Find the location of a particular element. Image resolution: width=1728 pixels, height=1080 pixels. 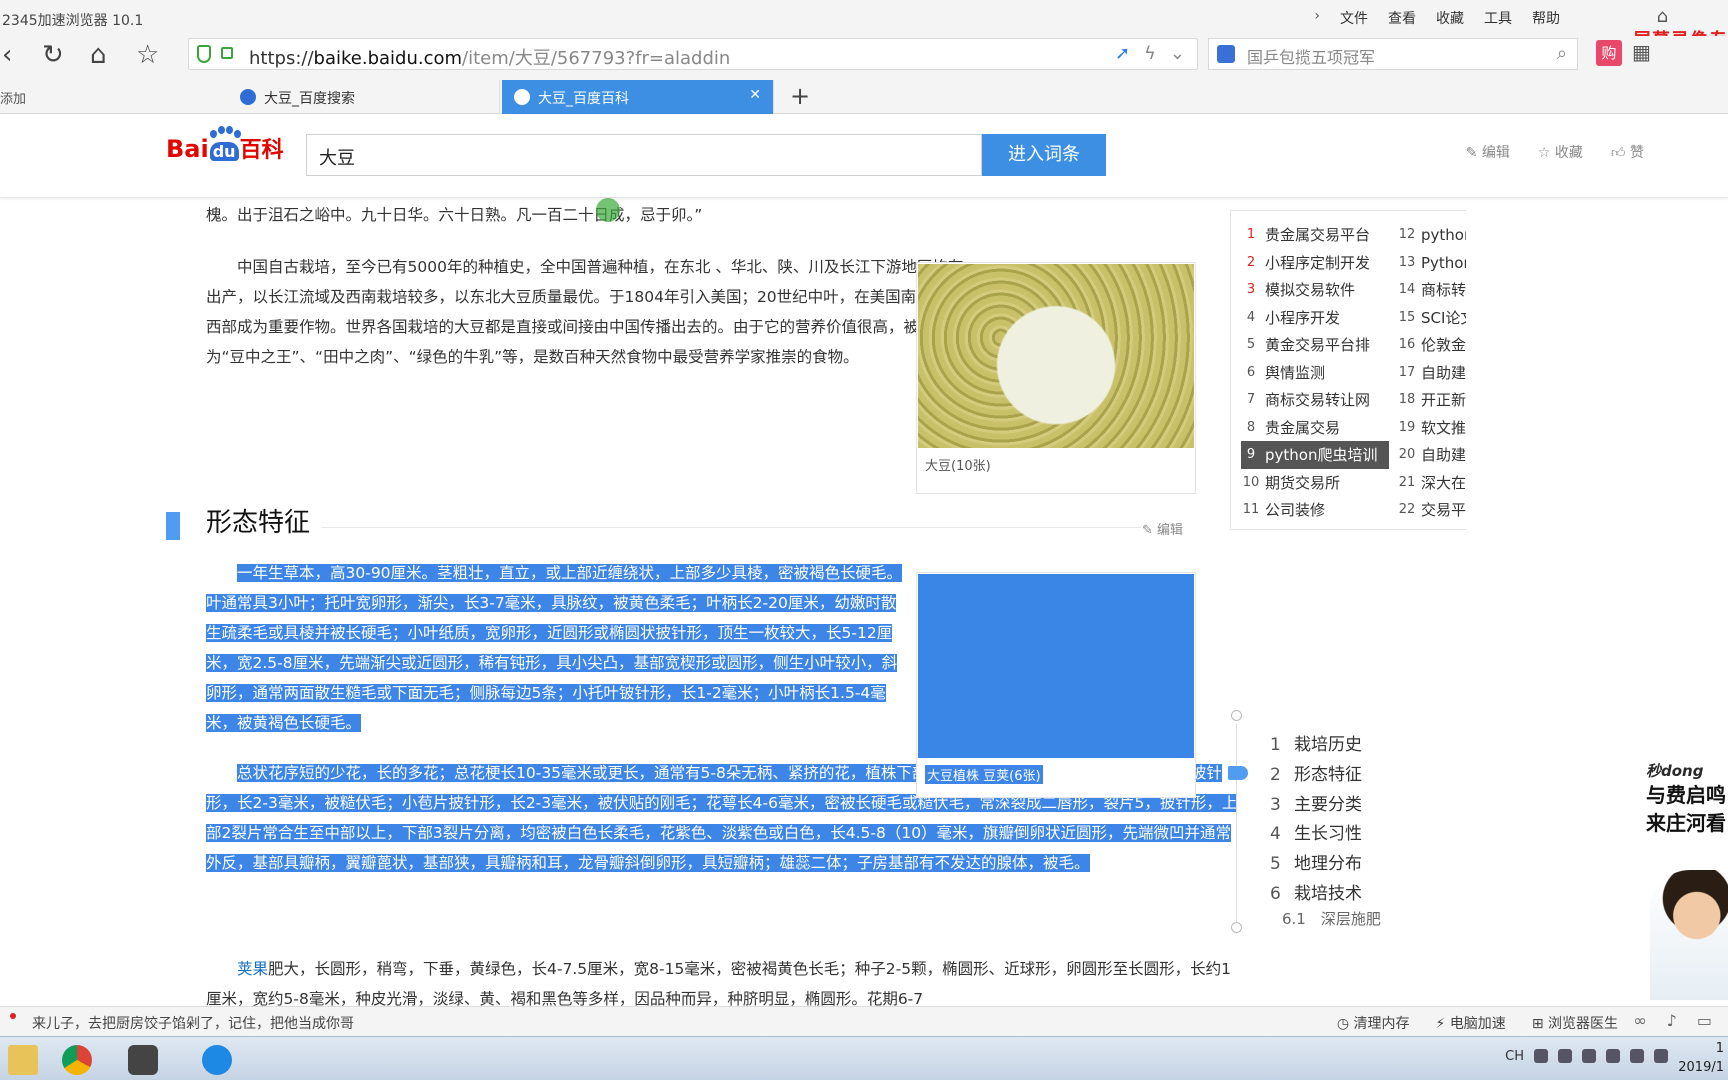

like-button: 👍︎ 赞 is located at coordinates (1627, 152).